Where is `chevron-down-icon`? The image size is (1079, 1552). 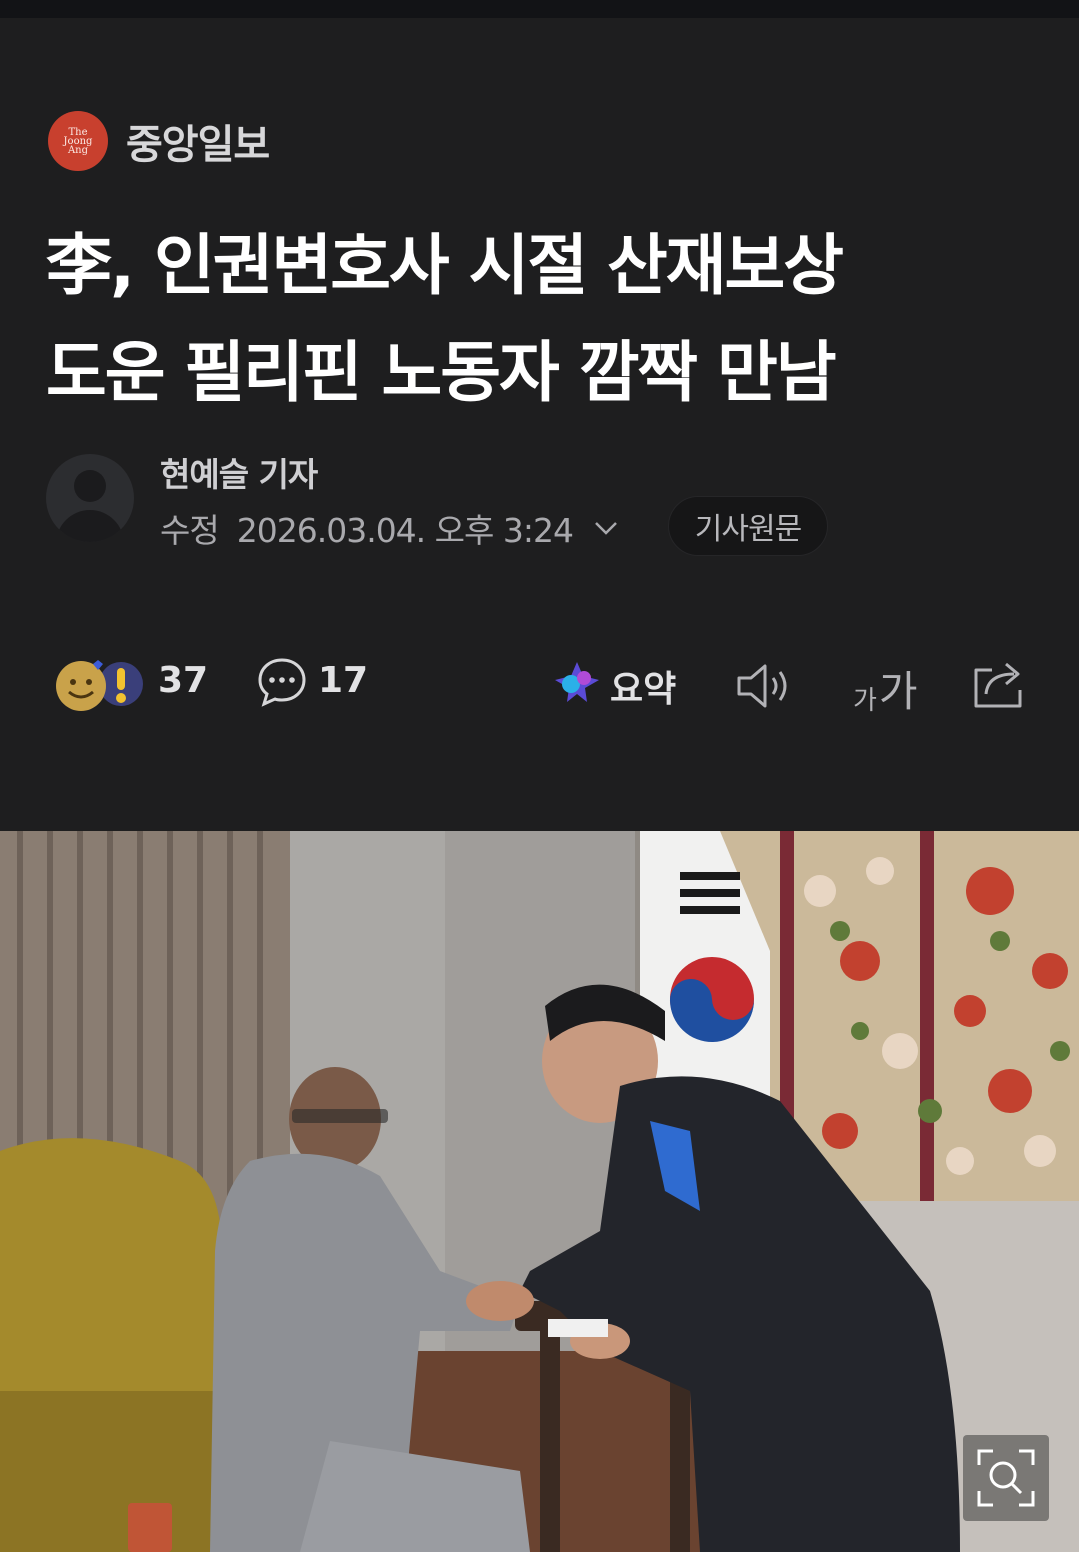 chevron-down-icon is located at coordinates (606, 528).